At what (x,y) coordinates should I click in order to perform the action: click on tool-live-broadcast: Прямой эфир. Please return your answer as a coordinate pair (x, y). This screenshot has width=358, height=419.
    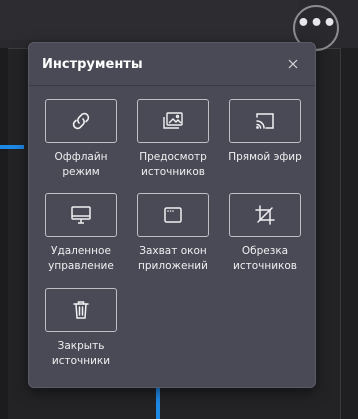
    Looking at the image, I should click on (265, 132).